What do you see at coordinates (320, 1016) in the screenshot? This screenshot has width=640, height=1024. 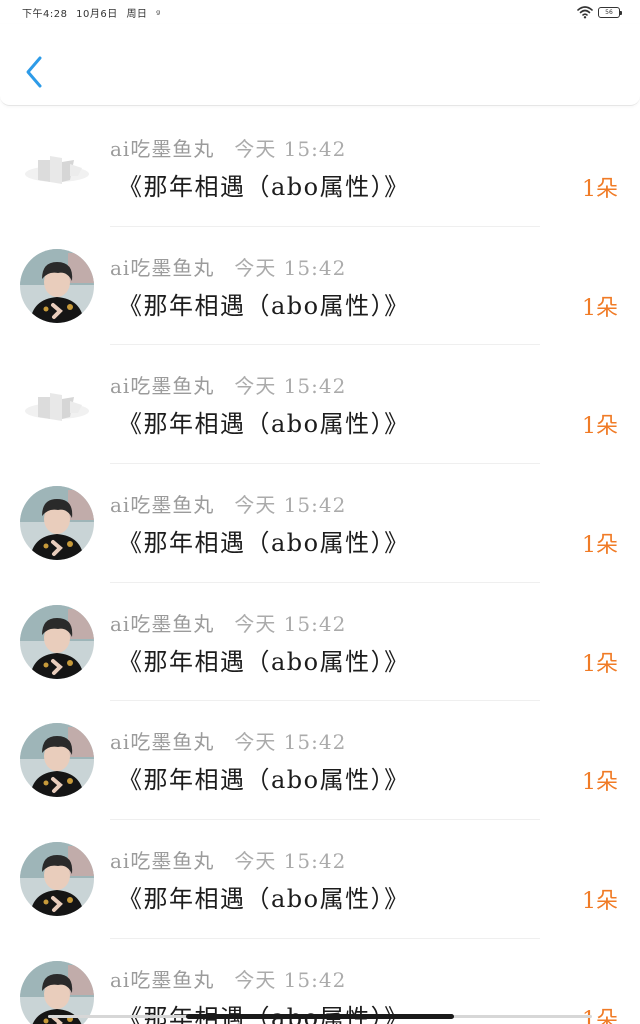 I see `home-indicator` at bounding box center [320, 1016].